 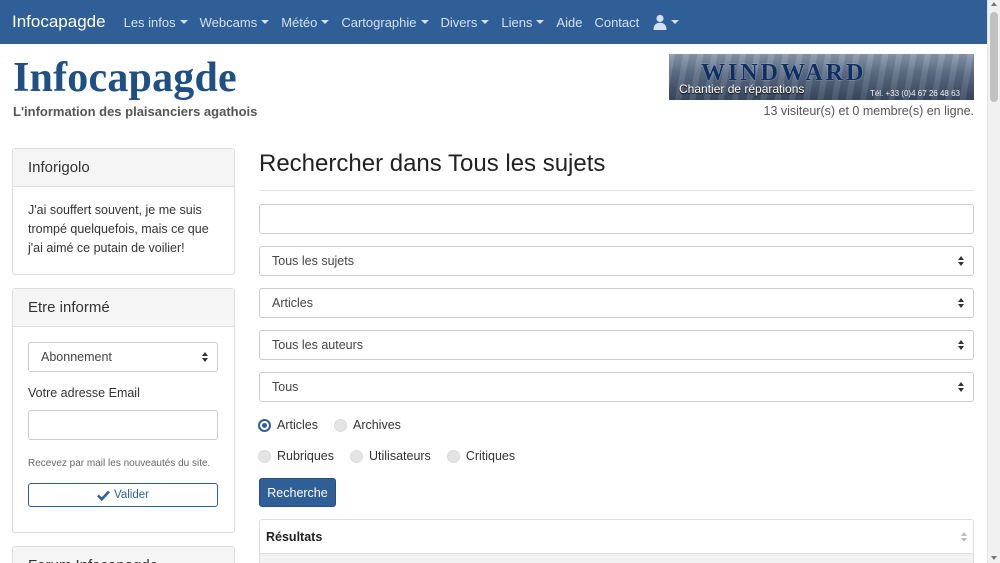 I want to click on nav-item-contact: Contact, so click(x=616, y=22).